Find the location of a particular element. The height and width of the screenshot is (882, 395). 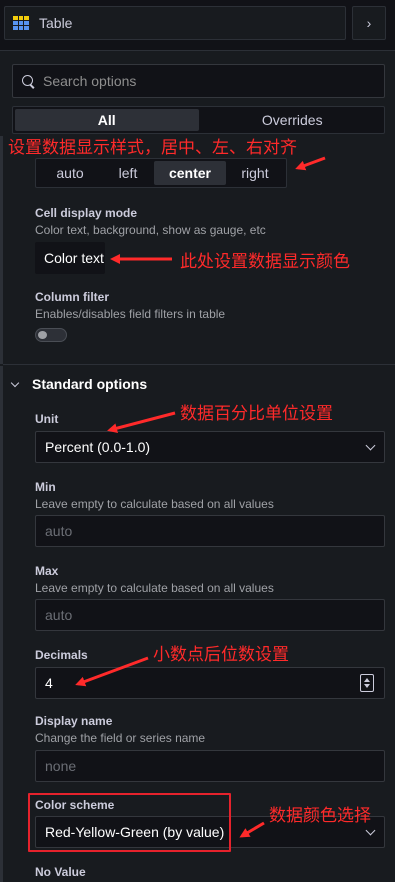

search-options is located at coordinates (198, 81).